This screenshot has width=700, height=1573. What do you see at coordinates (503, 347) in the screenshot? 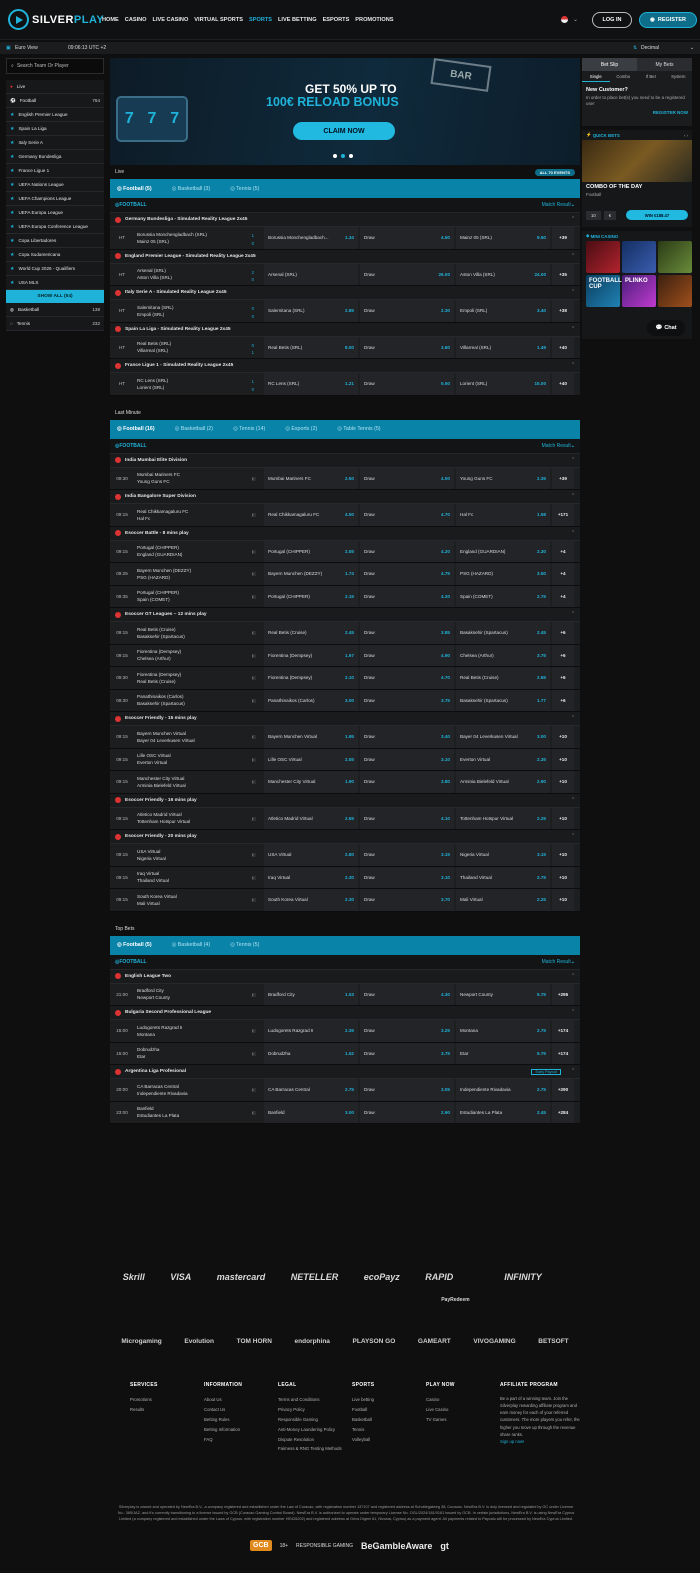
I see `odds-away-button: Villarreal (SRL) 1.49` at bounding box center [503, 347].